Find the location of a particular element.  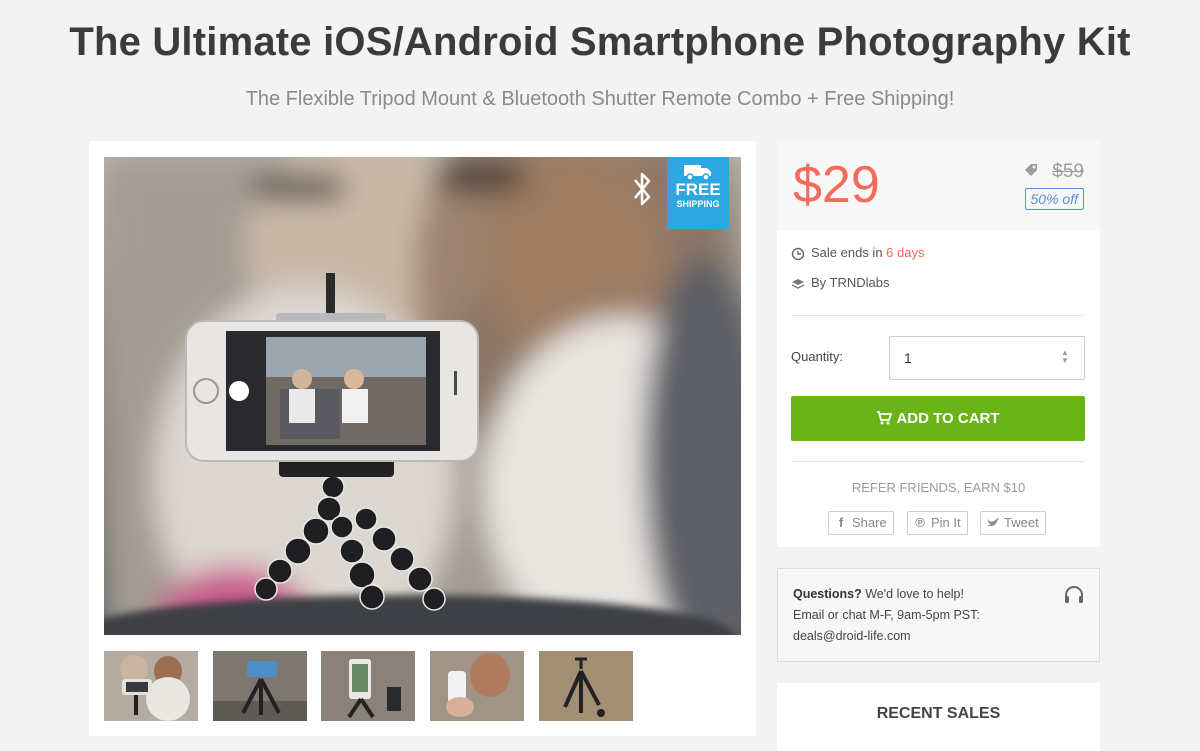

help-hours: Email or chat M-F, 9am-5pm PST: is located at coordinates (886, 615).